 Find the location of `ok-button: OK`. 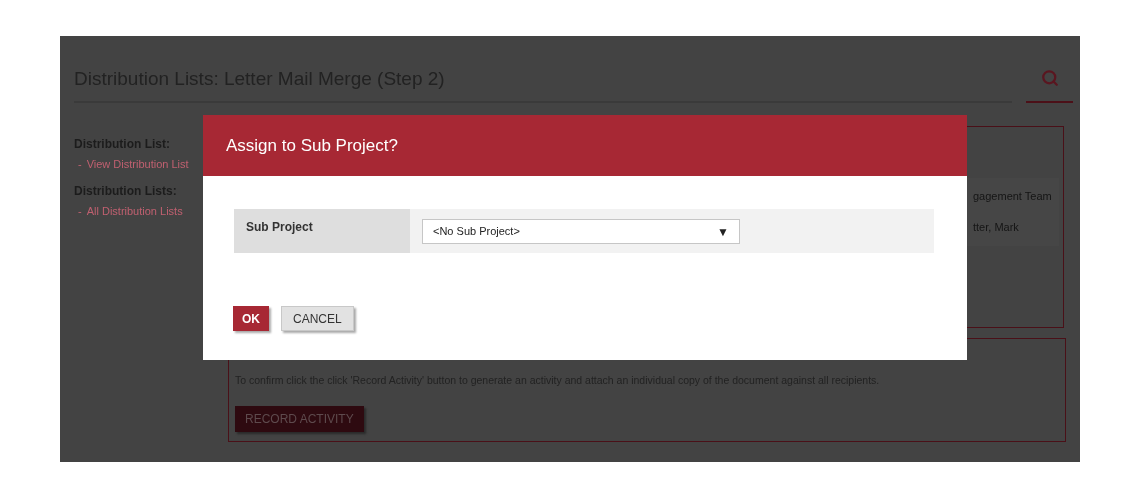

ok-button: OK is located at coordinates (251, 318).